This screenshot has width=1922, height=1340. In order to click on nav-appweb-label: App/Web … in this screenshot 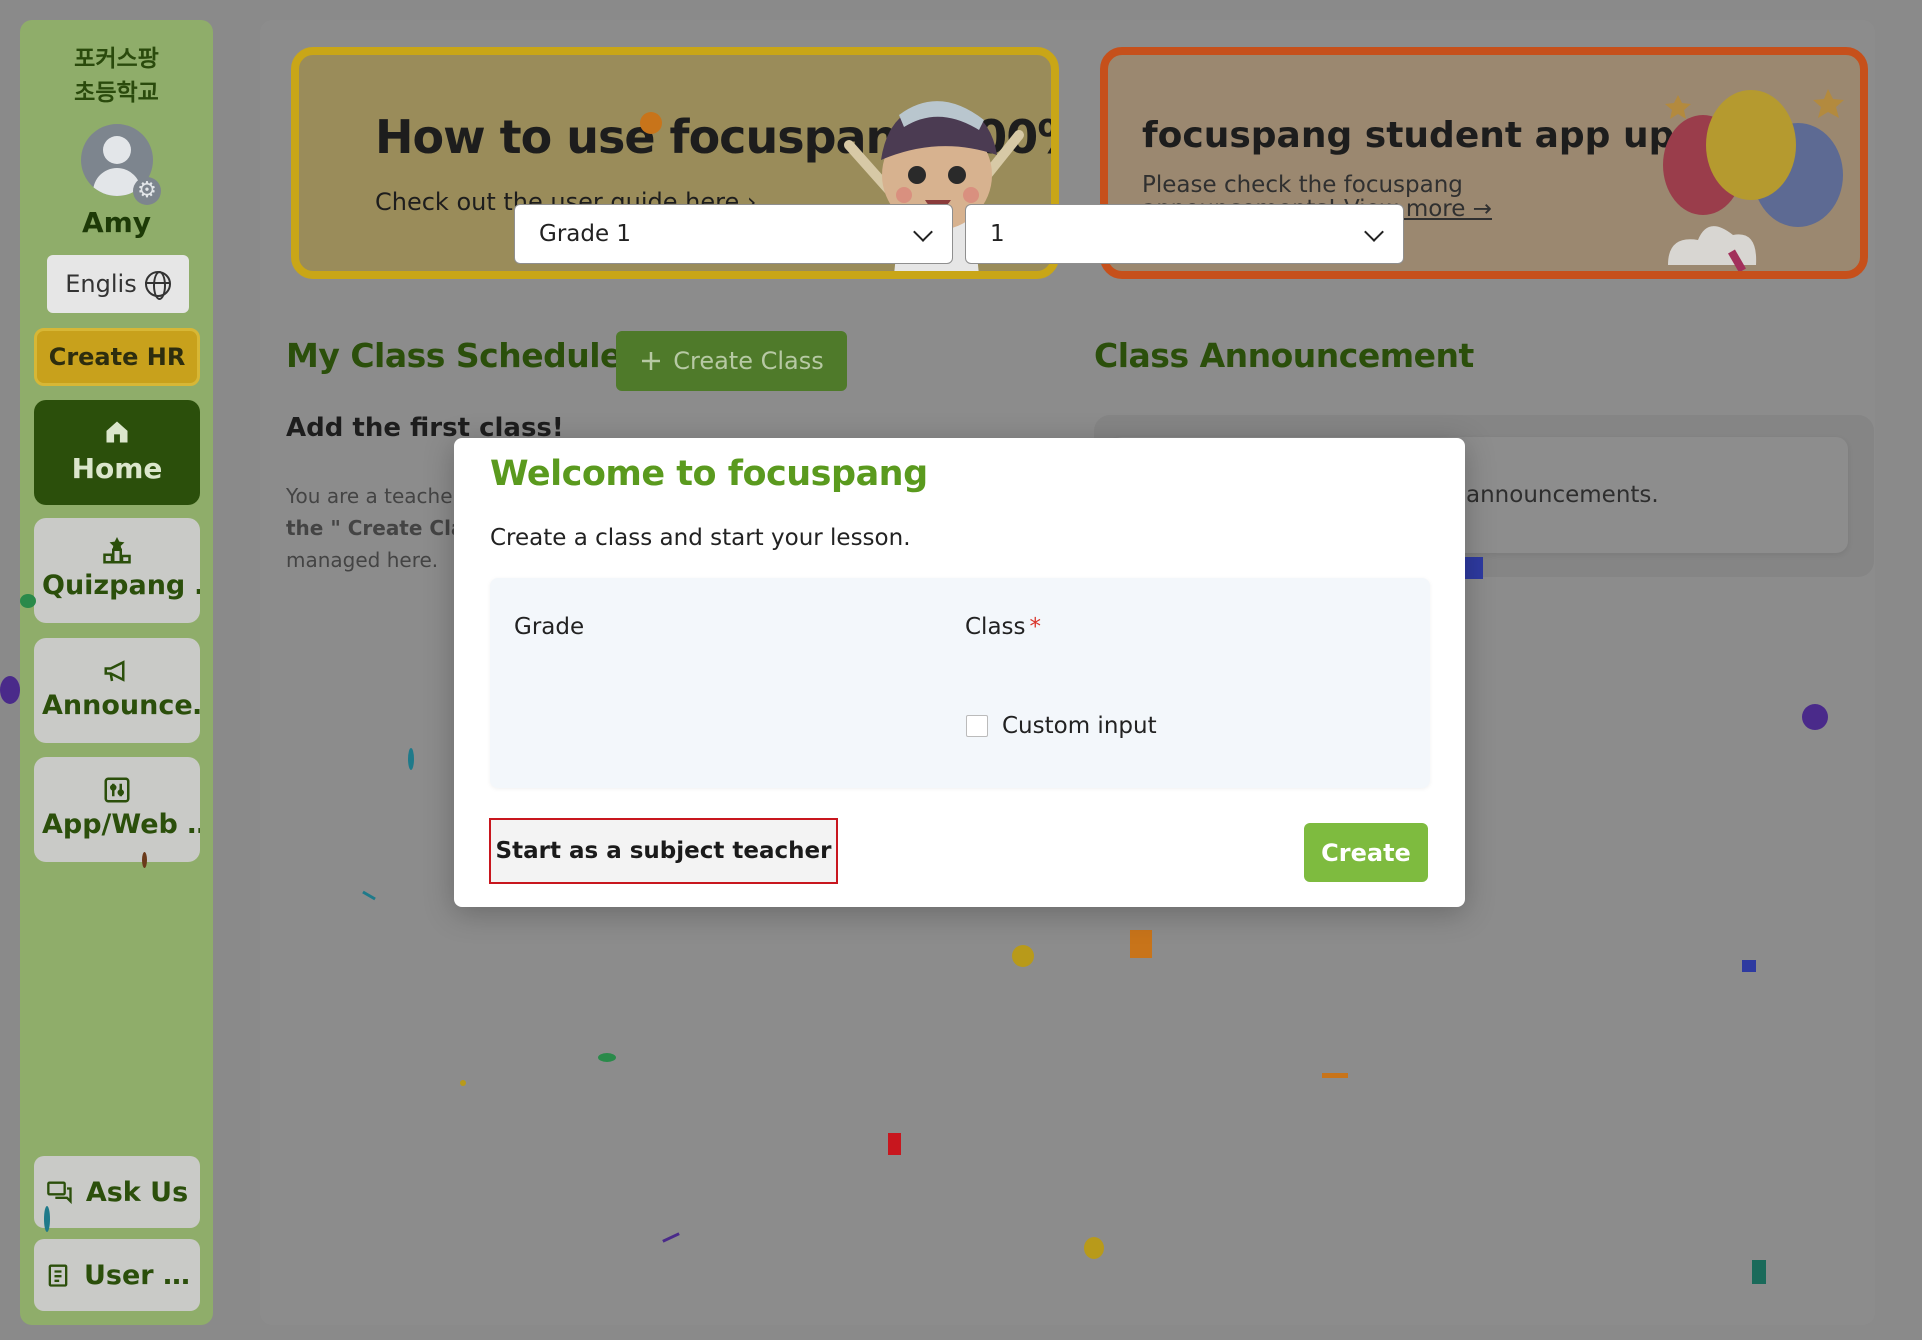, I will do `click(121, 824)`.